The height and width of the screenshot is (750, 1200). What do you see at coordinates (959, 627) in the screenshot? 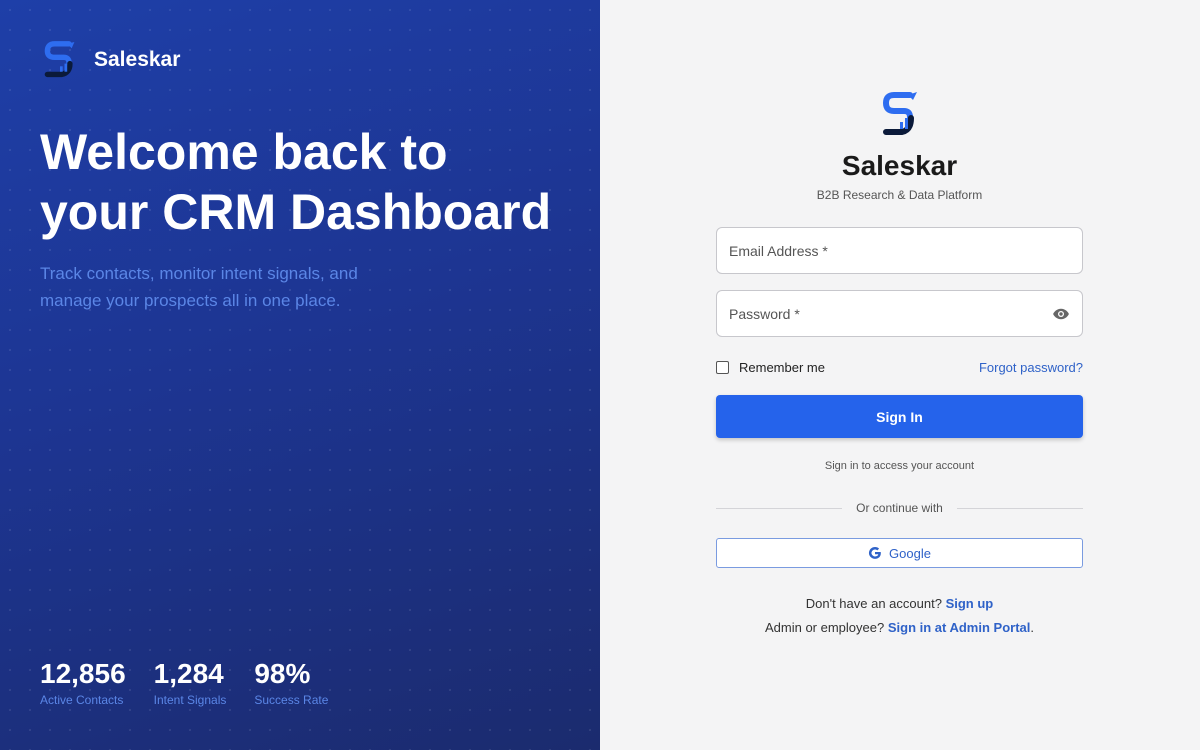
I see `admin-portal-link: Sign in at Admin Portal` at bounding box center [959, 627].